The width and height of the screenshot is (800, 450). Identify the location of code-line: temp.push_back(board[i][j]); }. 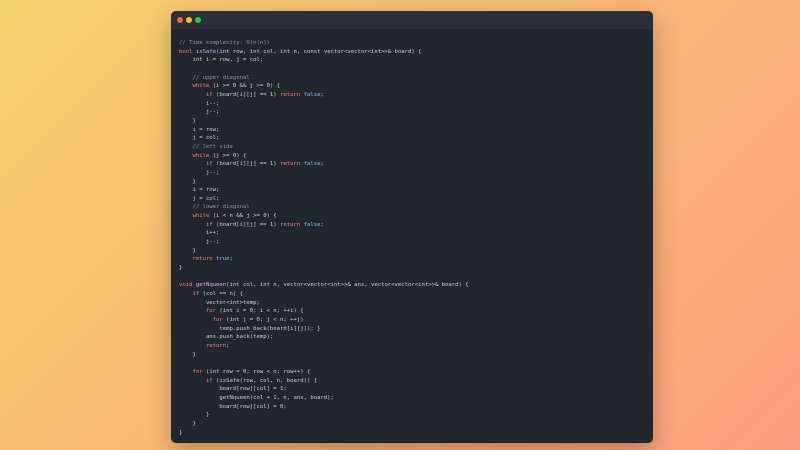
(413, 329).